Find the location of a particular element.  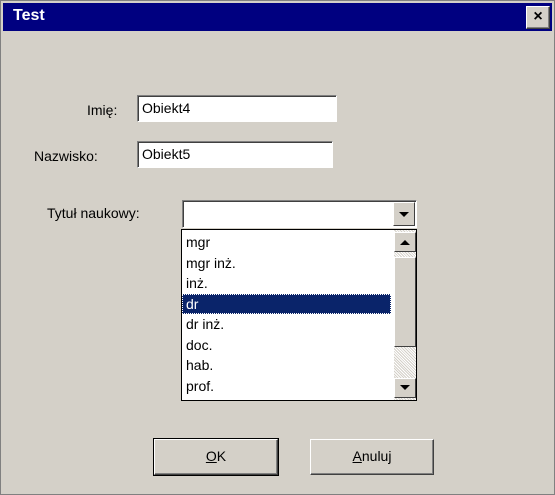

list-item: dr inż. is located at coordinates (286, 324).